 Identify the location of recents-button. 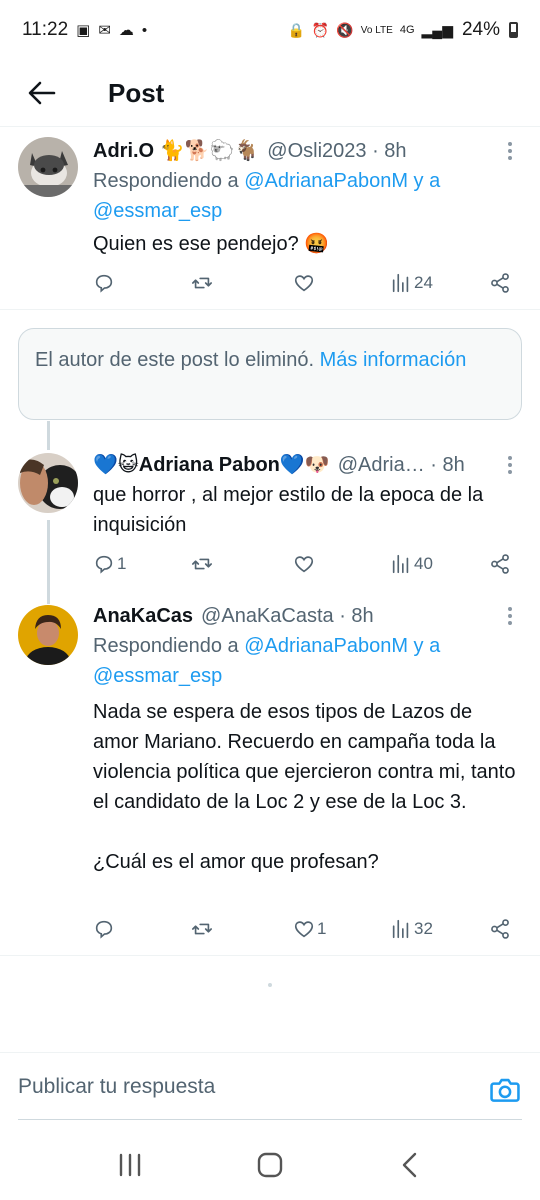
(130, 1165).